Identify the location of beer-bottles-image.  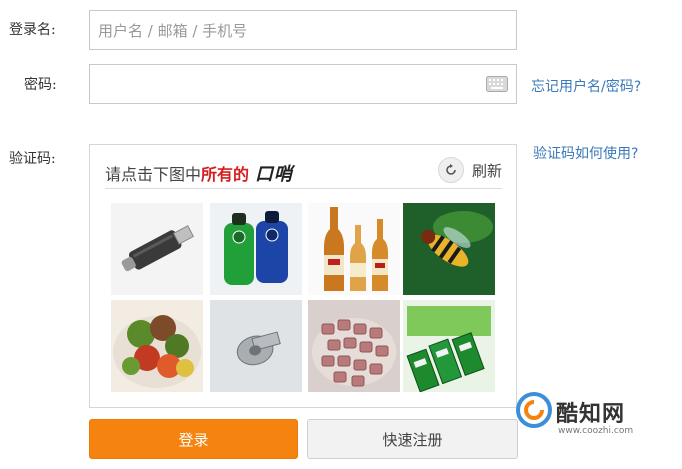
(354, 249).